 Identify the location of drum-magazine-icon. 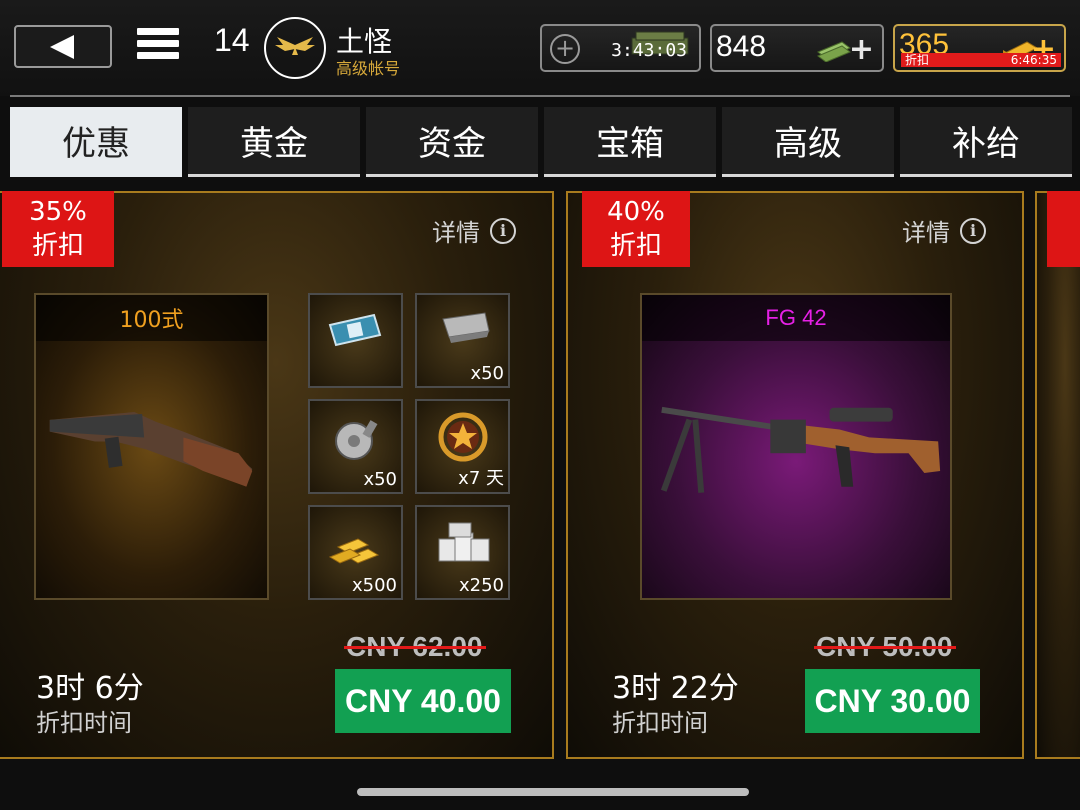
(356, 440).